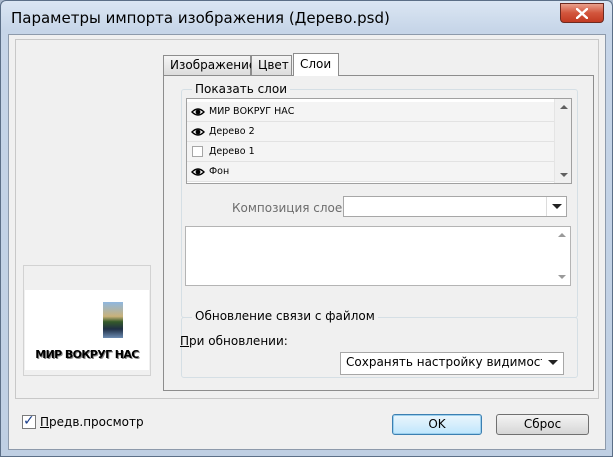  Describe the element at coordinates (372, 132) in the screenshot. I see `list-item: Дерево 2` at that location.